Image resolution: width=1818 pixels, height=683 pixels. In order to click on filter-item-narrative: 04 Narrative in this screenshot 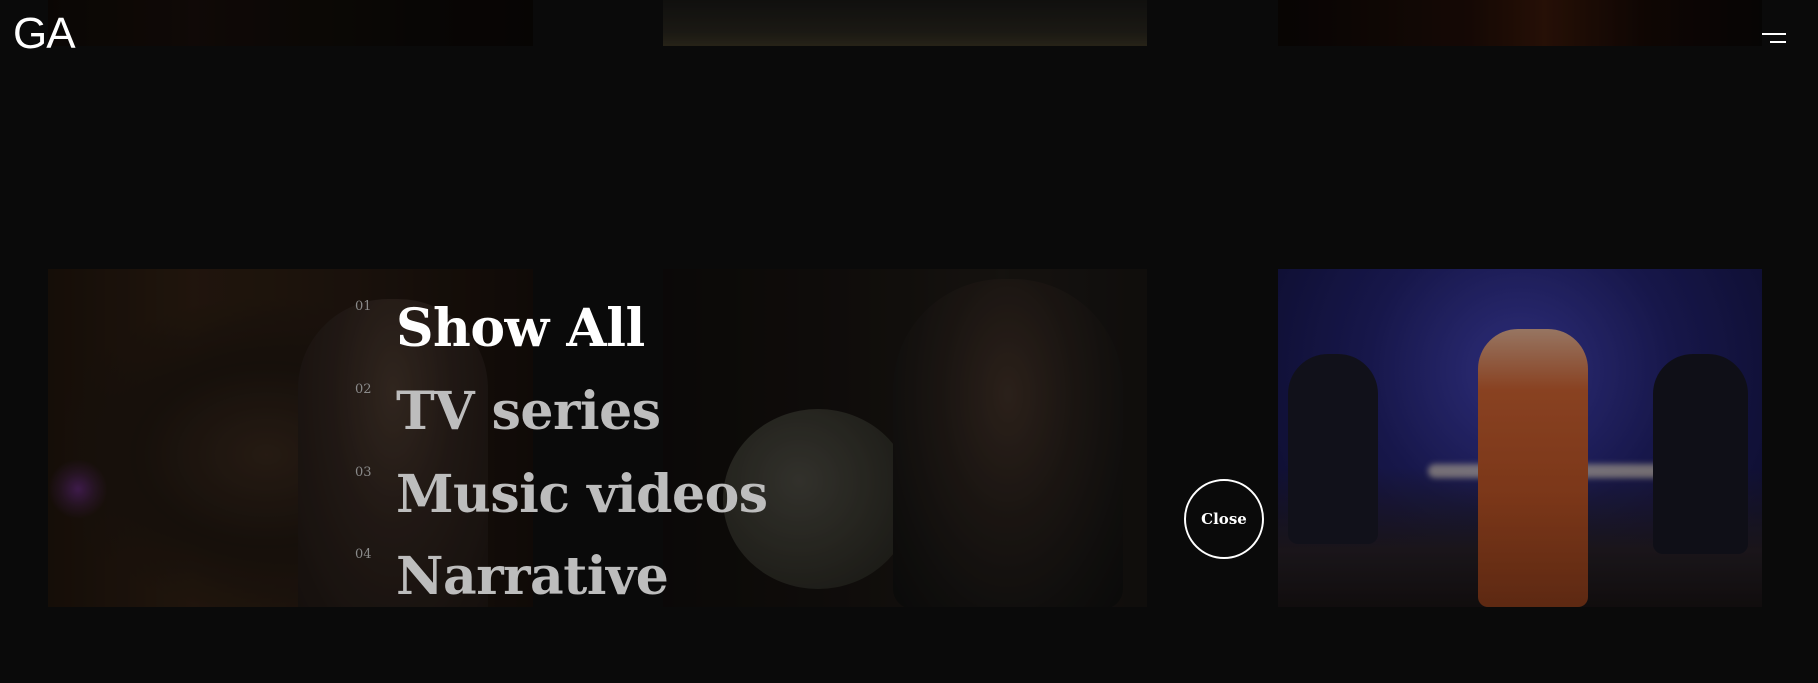, I will do `click(565, 582)`.